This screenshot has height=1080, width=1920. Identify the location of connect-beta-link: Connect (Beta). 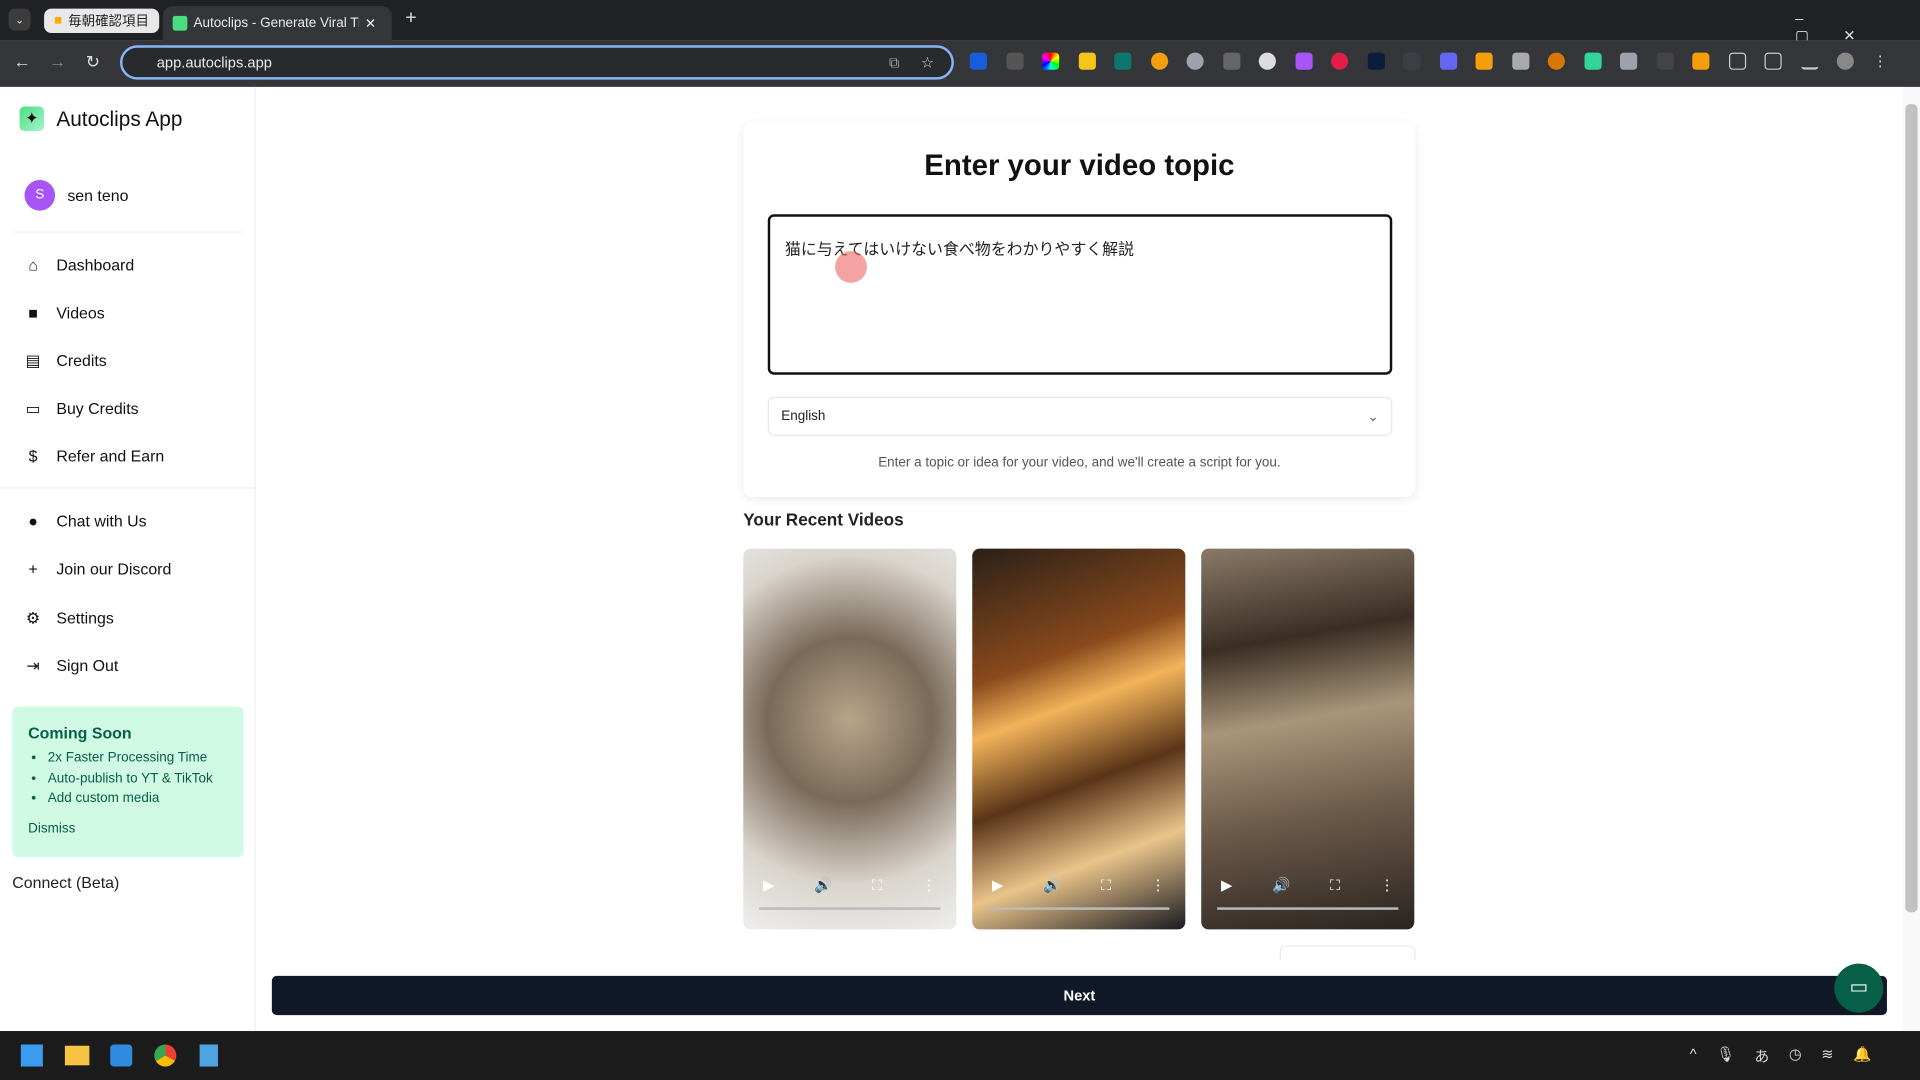
(65, 882).